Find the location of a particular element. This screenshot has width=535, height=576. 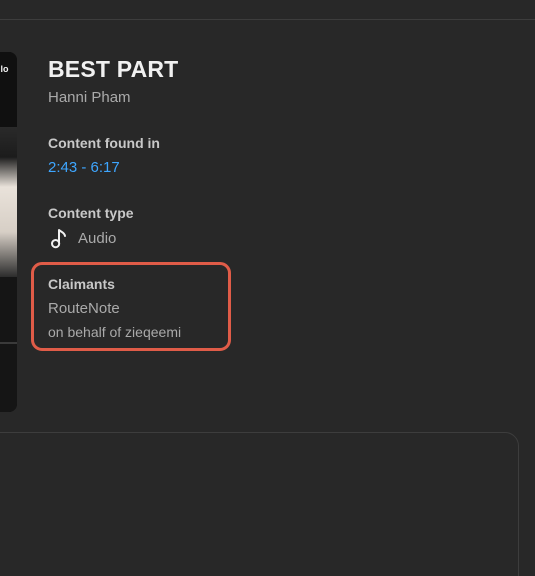

top-divider is located at coordinates (267, 19).